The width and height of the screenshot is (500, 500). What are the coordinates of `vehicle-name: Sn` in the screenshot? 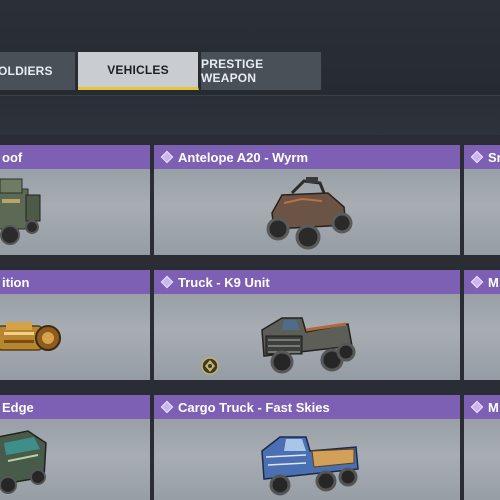 It's located at (494, 157).